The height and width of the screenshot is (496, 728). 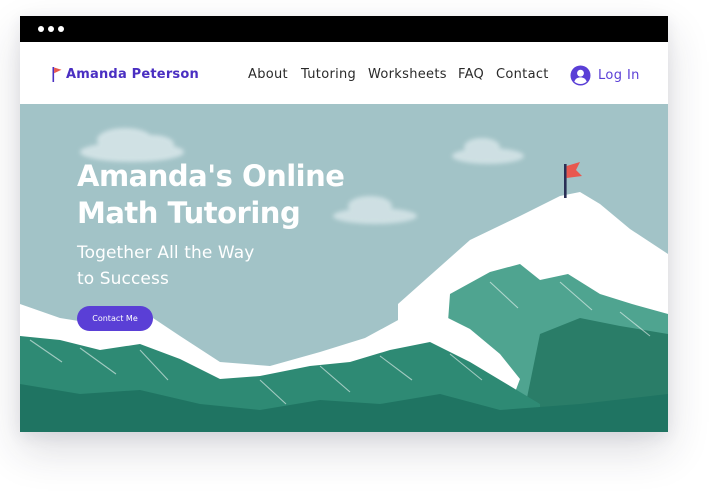 What do you see at coordinates (344, 29) in the screenshot?
I see `window-titlebar` at bounding box center [344, 29].